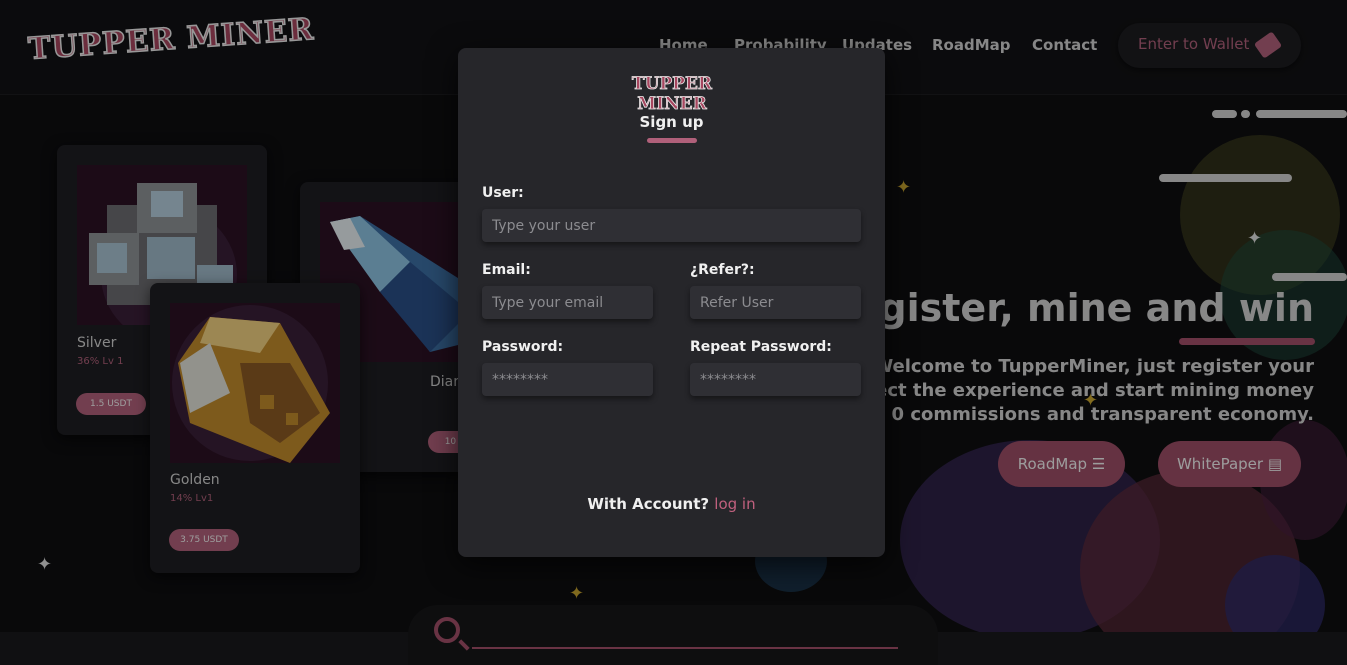 Image resolution: width=1347 pixels, height=665 pixels. I want to click on email-field, so click(567, 302).